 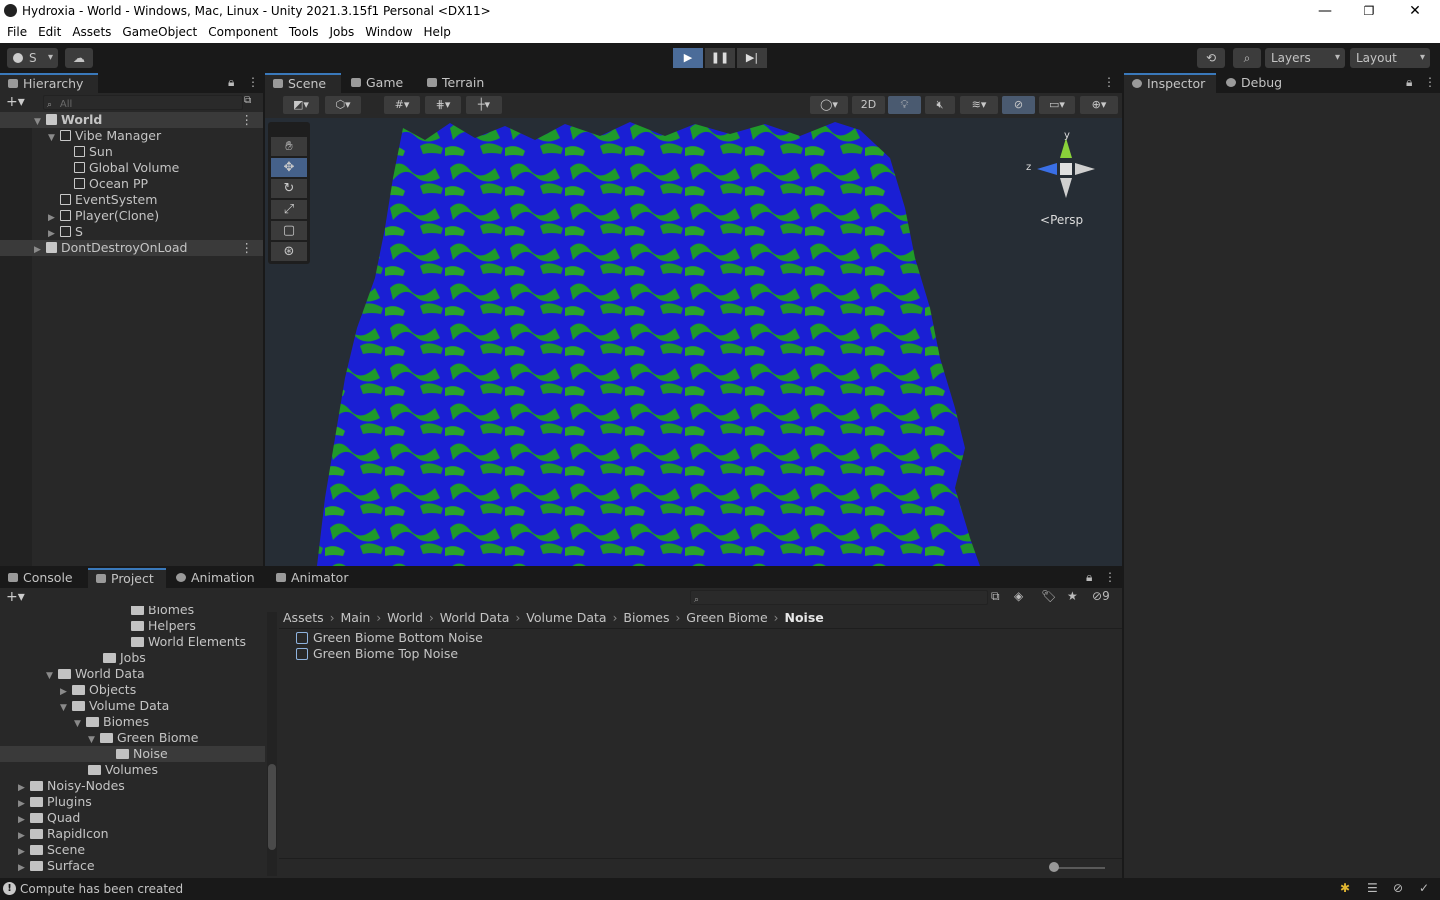 What do you see at coordinates (301, 105) in the screenshot?
I see `draw-mode-button: ◩▾` at bounding box center [301, 105].